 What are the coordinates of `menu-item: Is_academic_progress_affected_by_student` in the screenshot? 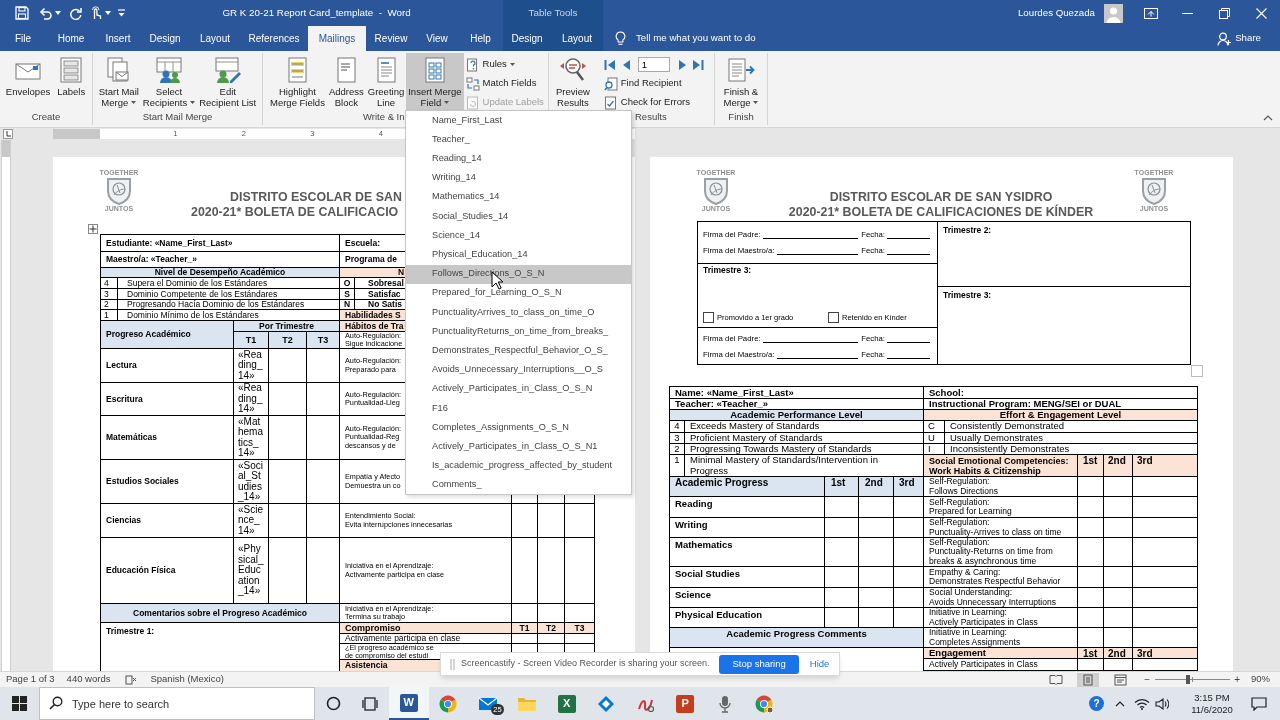 It's located at (518, 466).